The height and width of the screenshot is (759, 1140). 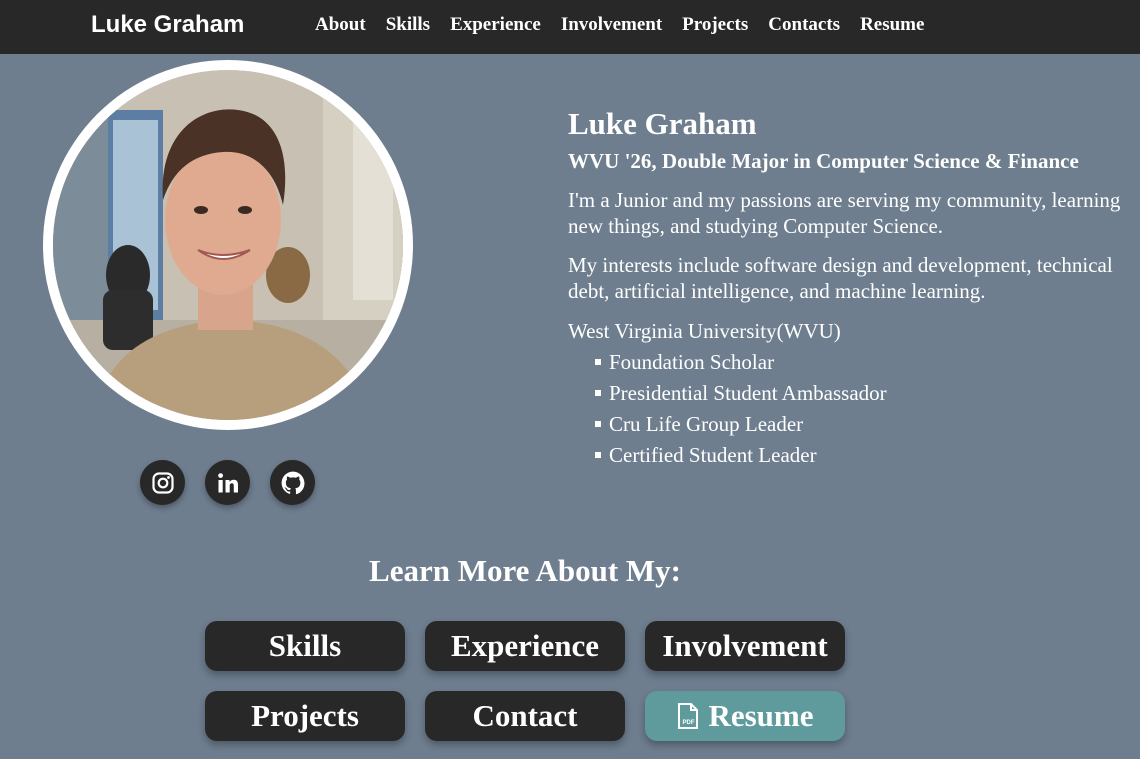 I want to click on bio-name: Luke Graham, so click(x=662, y=123).